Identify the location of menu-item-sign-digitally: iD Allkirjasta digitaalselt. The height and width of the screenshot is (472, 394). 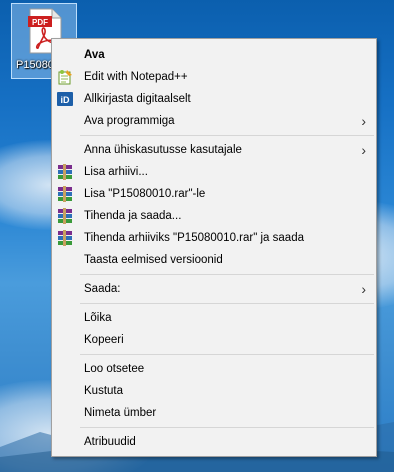
(214, 99).